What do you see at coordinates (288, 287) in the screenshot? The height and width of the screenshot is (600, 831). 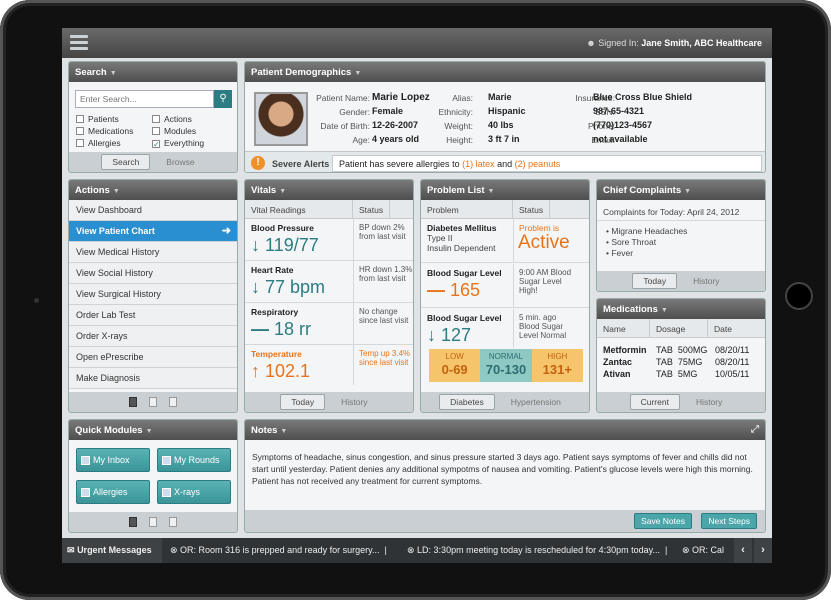 I see `vital-value: ↓ 77 bpm` at bounding box center [288, 287].